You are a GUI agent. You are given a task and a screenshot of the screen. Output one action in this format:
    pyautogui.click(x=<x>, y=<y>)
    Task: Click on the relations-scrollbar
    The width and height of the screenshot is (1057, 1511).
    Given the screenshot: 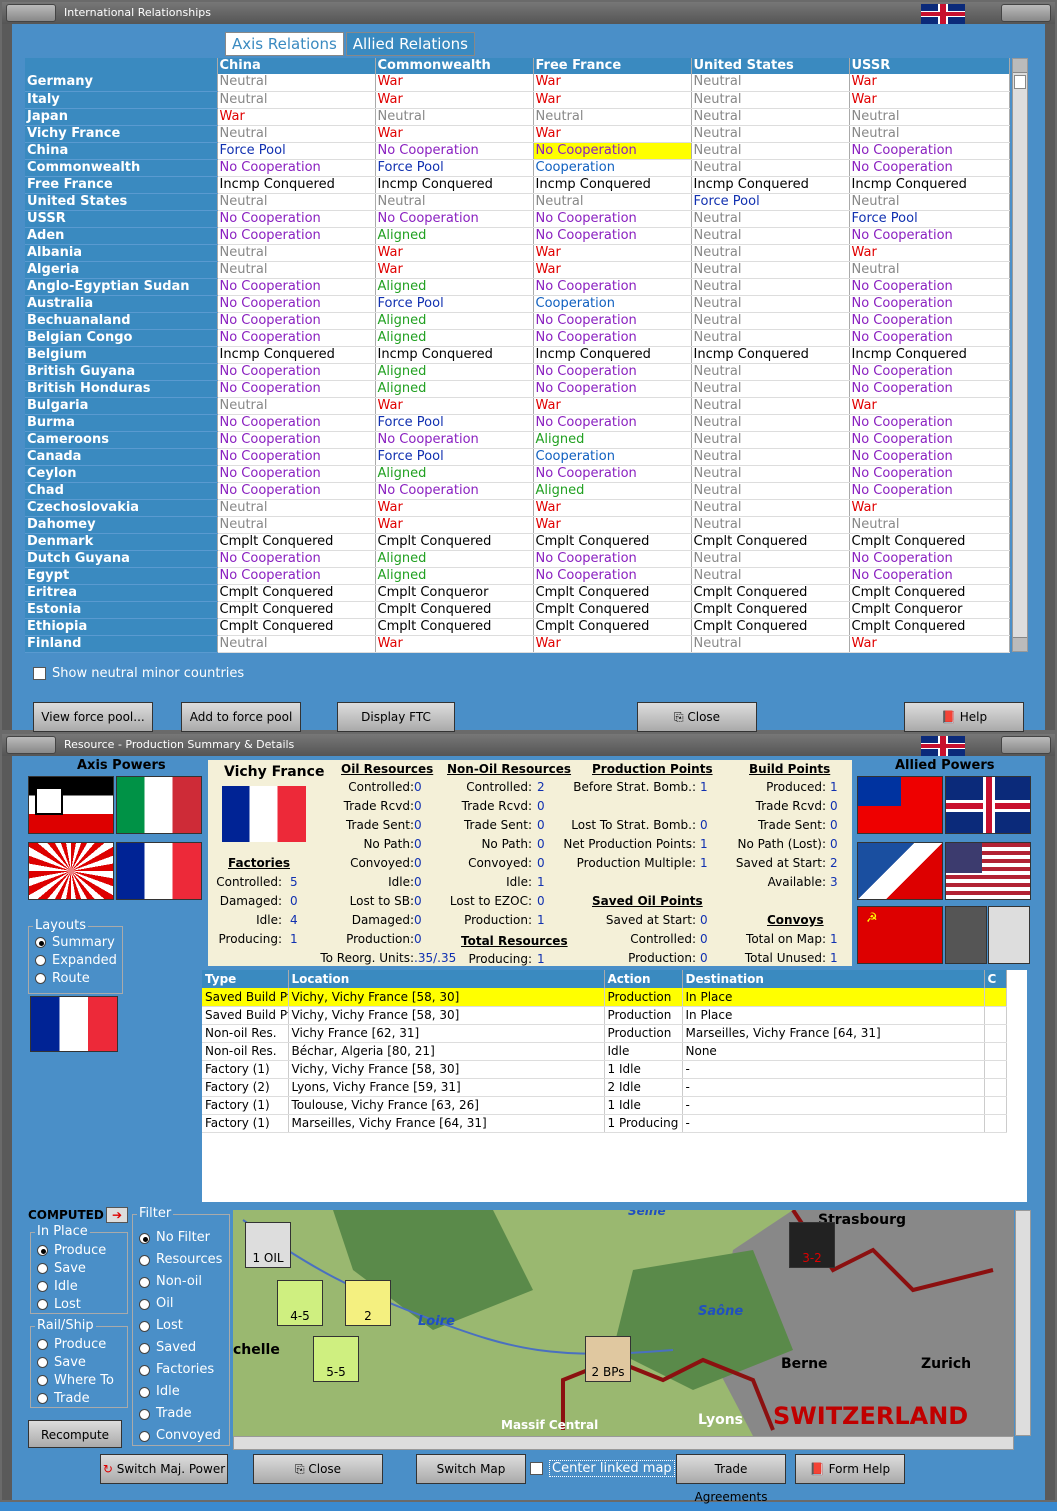 What is the action you would take?
    pyautogui.click(x=1020, y=355)
    